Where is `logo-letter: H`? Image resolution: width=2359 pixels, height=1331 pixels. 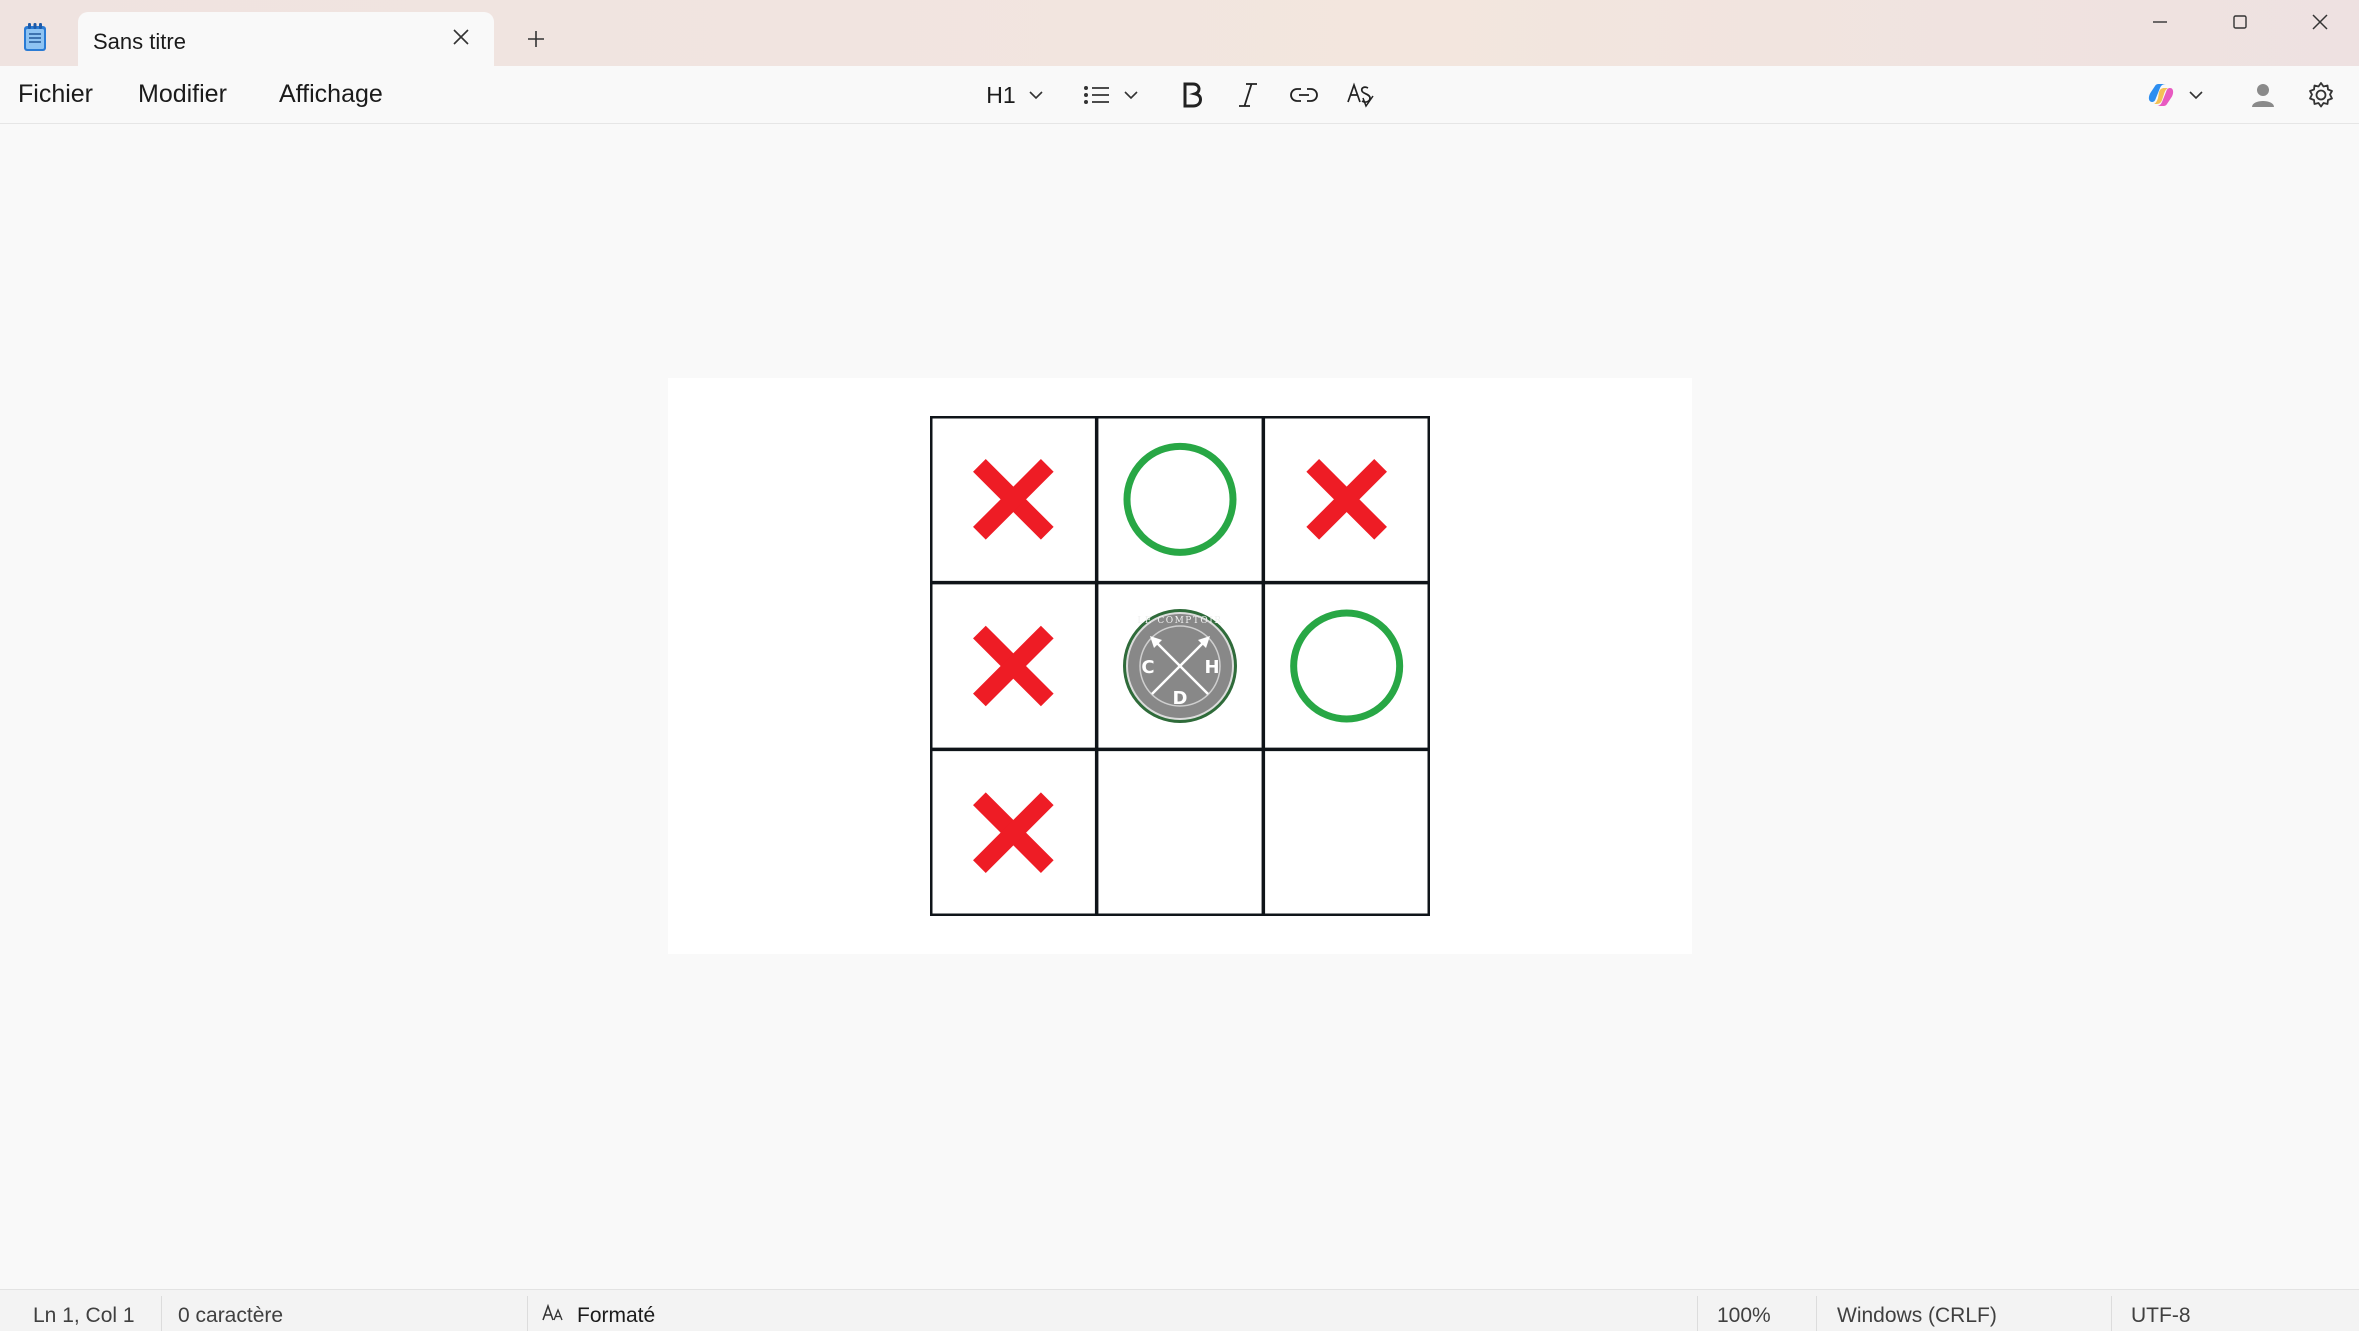 logo-letter: H is located at coordinates (1211, 667).